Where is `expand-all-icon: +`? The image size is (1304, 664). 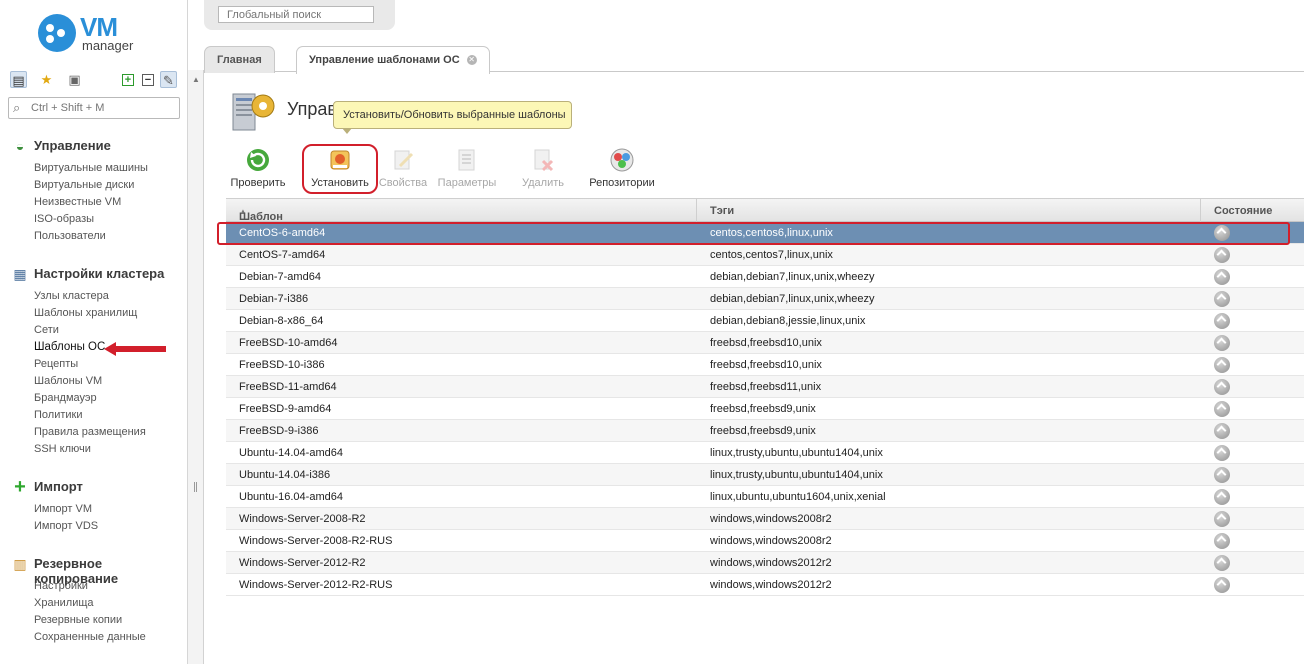
expand-all-icon: + is located at coordinates (128, 80).